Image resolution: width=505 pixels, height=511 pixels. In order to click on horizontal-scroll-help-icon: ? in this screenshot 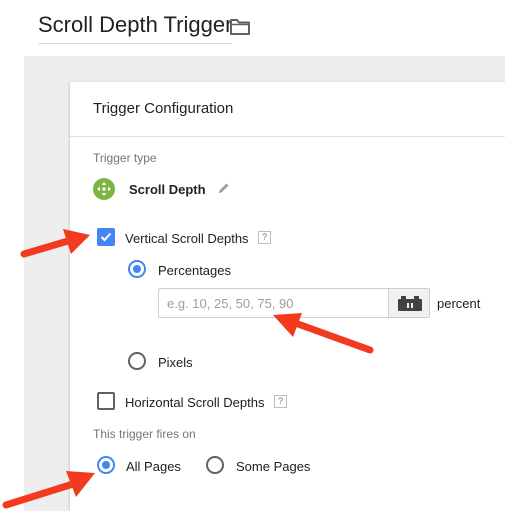, I will do `click(280, 401)`.